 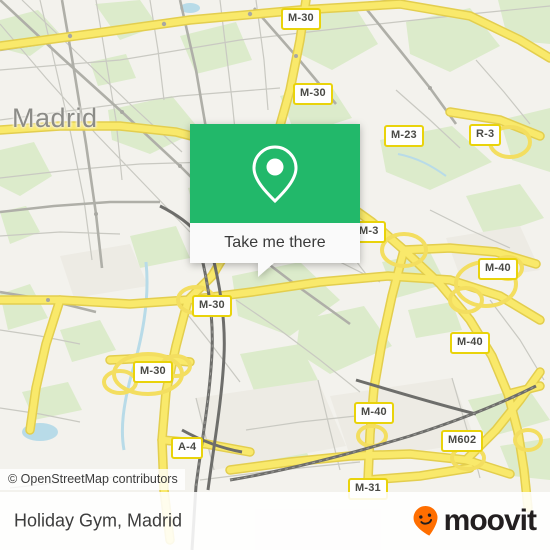 I want to click on moovit-brand: moovit, so click(x=474, y=520).